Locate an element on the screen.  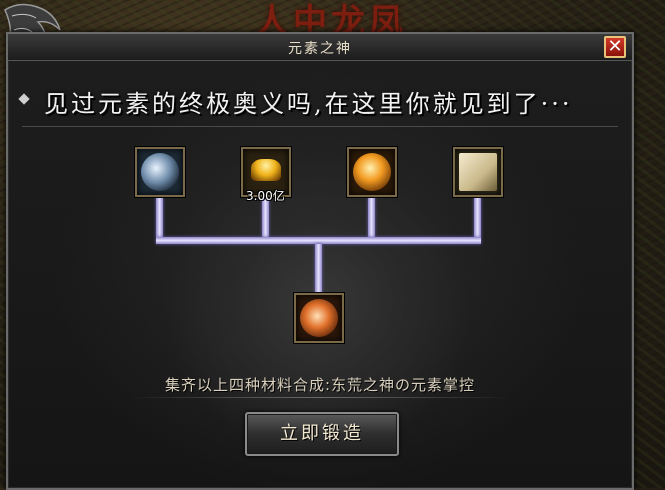
element-core-icon is located at coordinates (319, 318).